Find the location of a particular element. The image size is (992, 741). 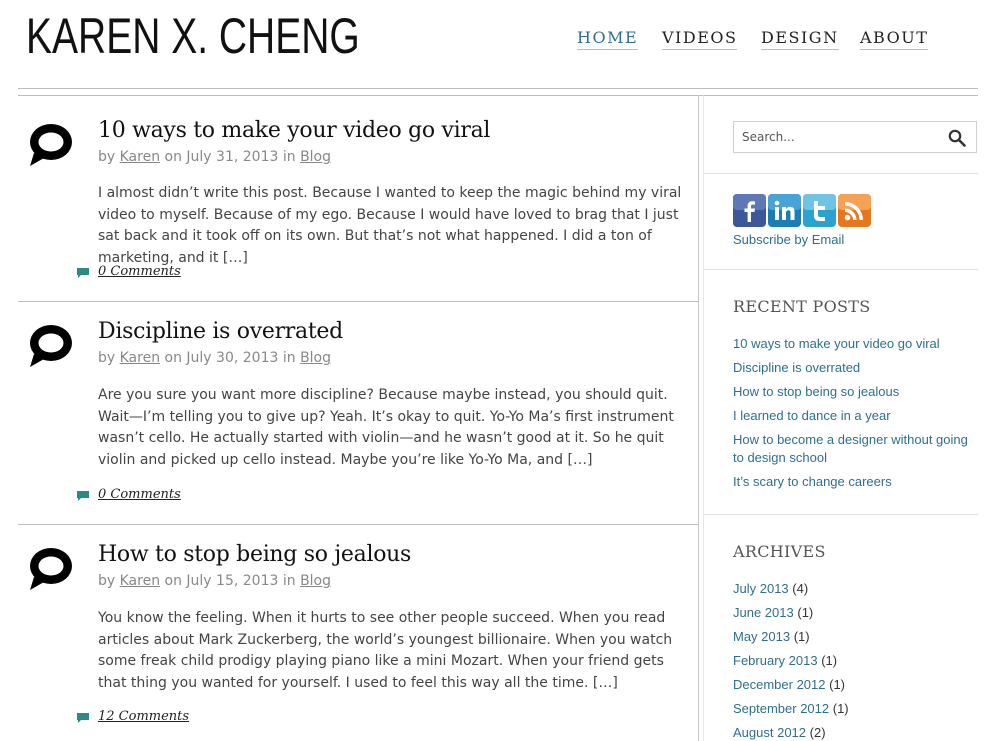

post-title: Discipline is overrated is located at coordinates (220, 331).